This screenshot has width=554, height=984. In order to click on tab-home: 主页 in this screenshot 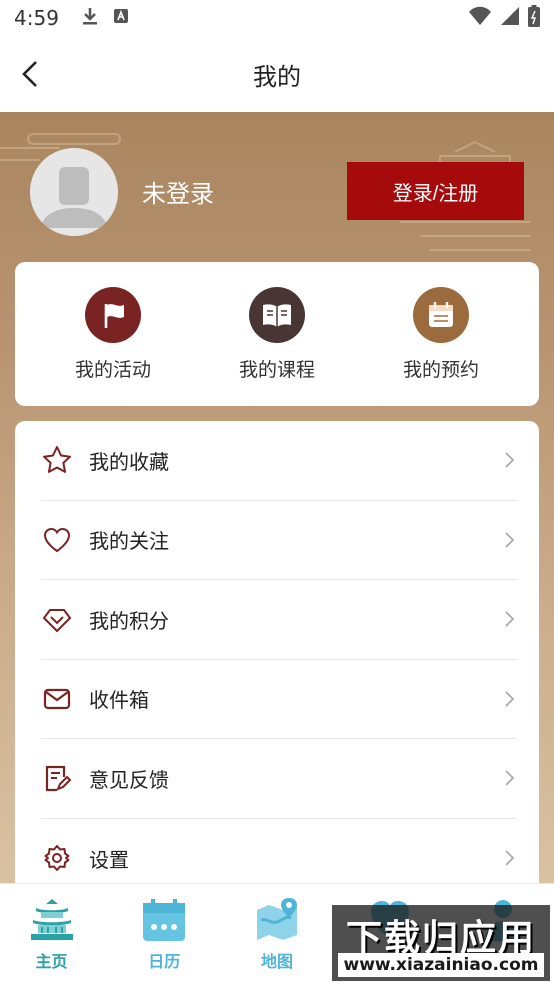, I will do `click(51, 934)`.